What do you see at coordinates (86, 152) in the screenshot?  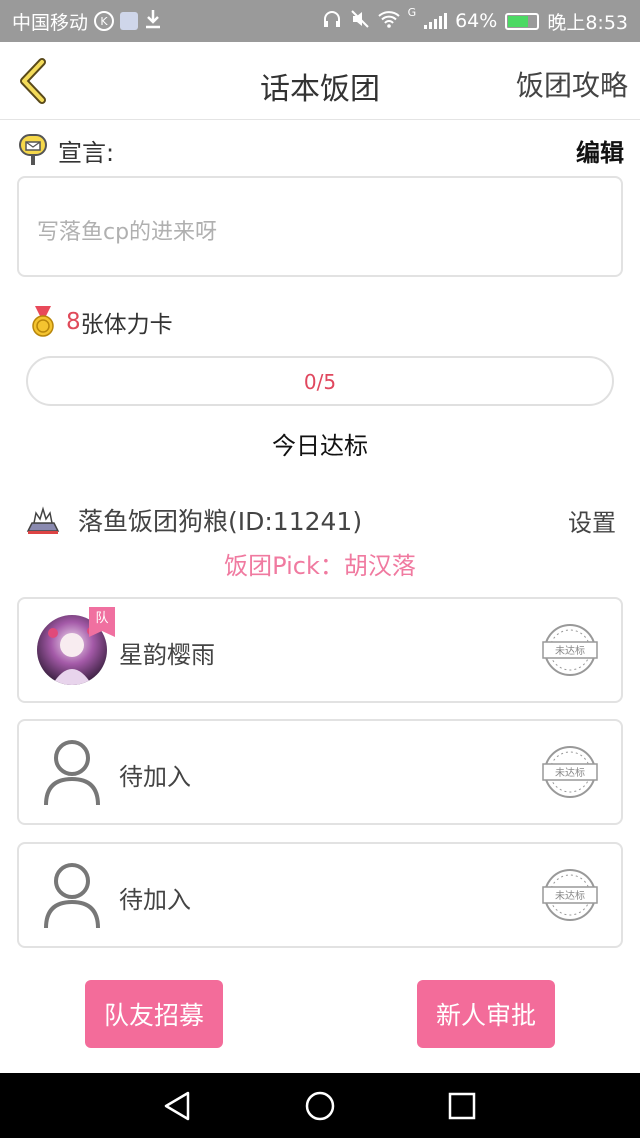 I see `declaration-label: 宣言:` at bounding box center [86, 152].